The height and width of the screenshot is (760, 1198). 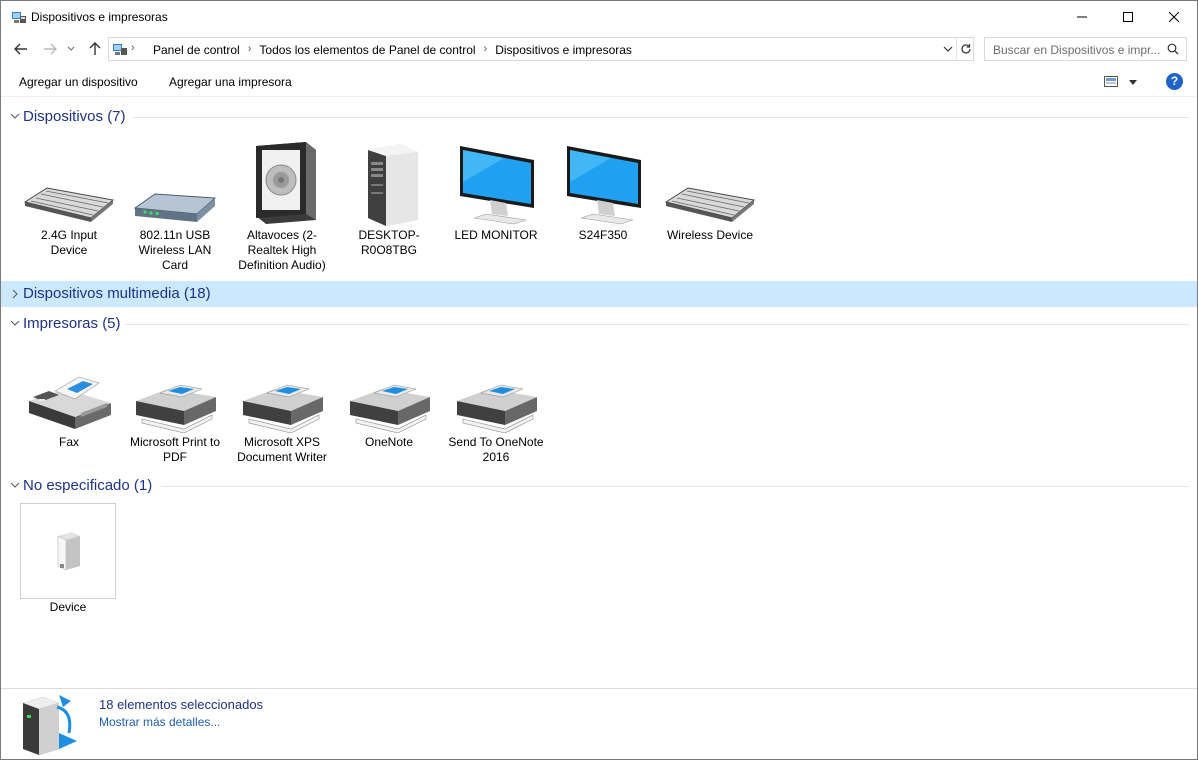 I want to click on devices-printers-app-icon, so click(x=19, y=17).